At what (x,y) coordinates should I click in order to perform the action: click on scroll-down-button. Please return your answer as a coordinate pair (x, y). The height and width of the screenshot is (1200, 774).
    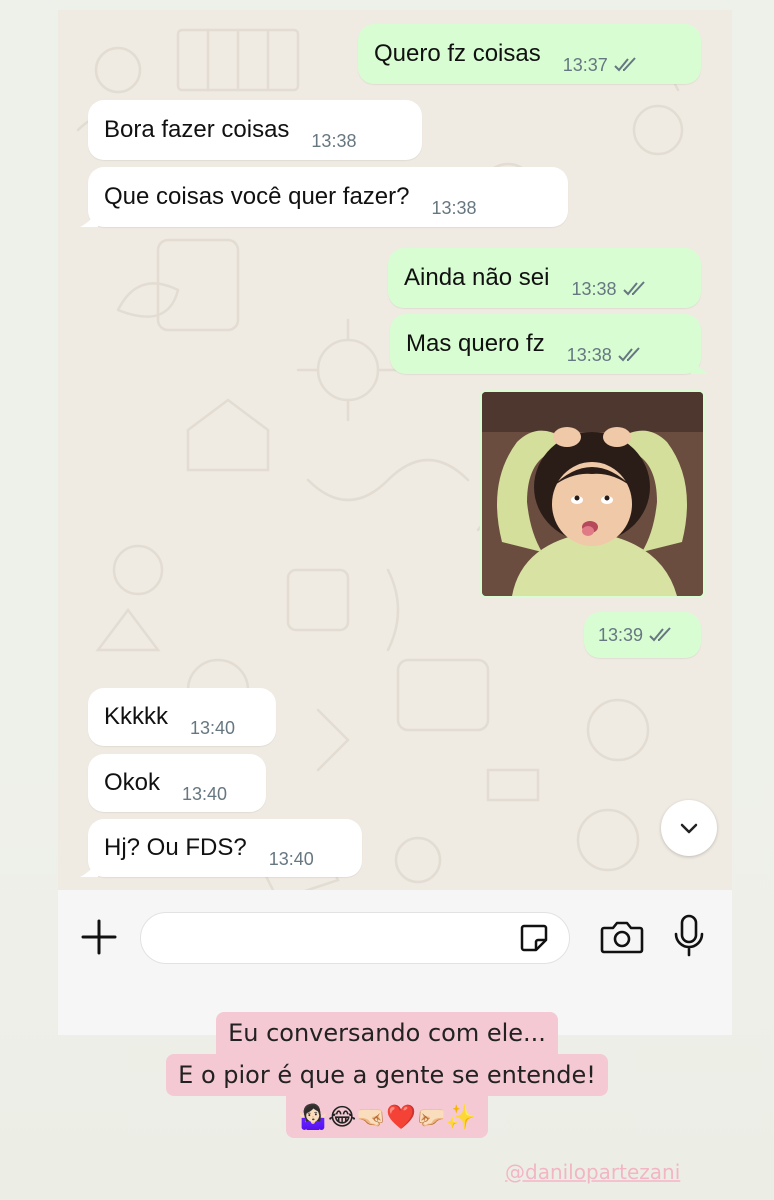
    Looking at the image, I should click on (689, 828).